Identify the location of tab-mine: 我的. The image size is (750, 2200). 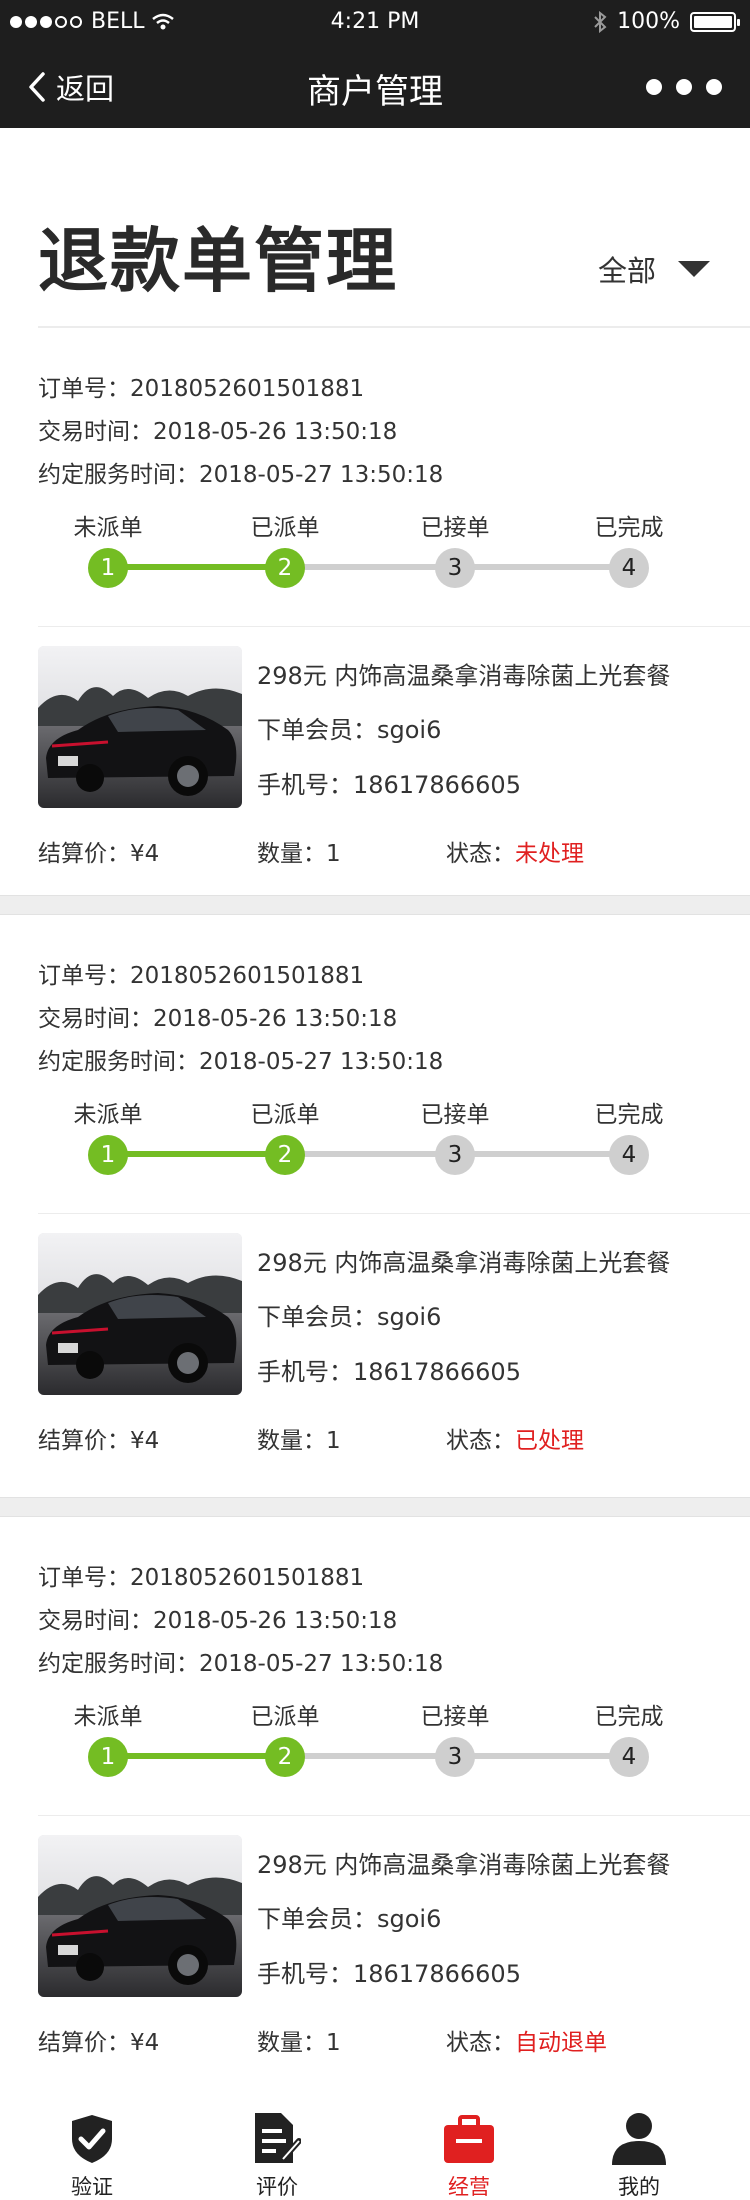
(639, 2152).